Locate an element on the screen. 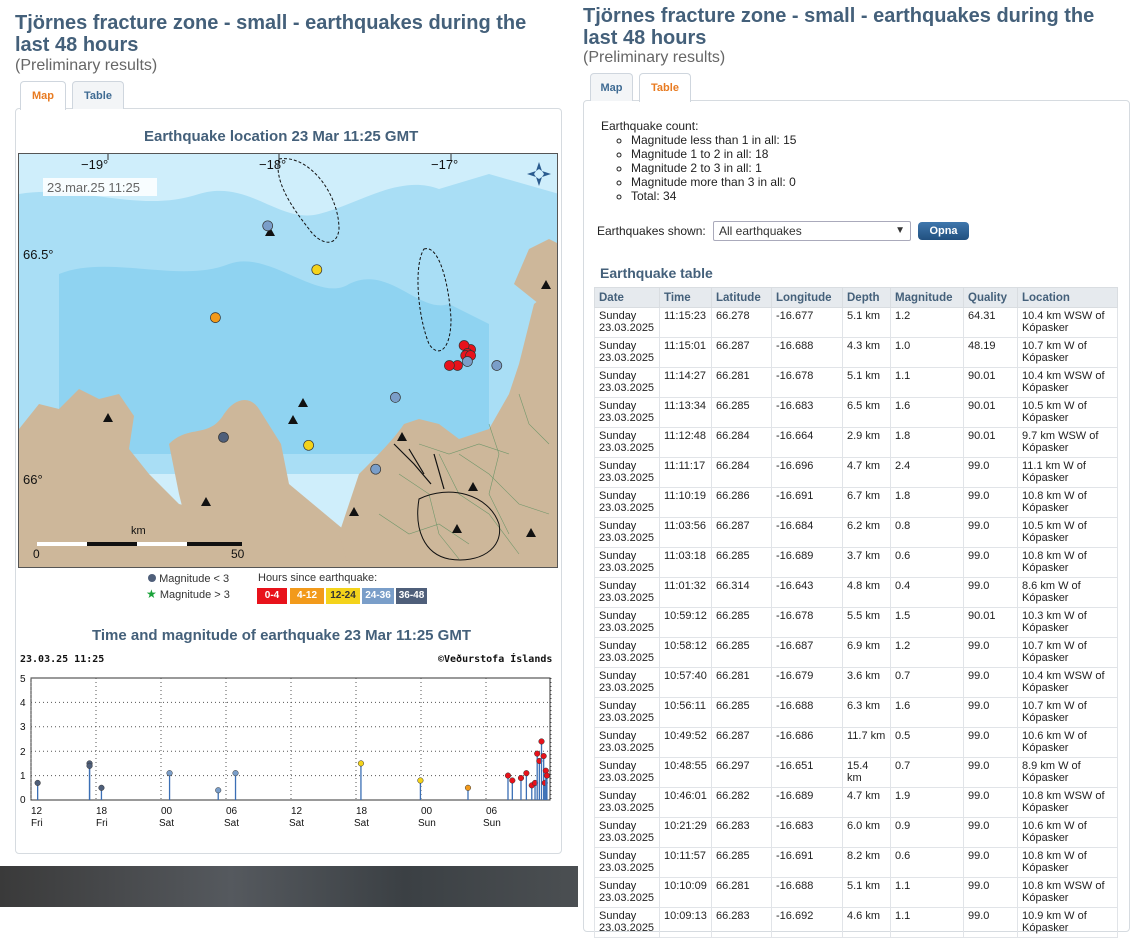  chevron-down-icon: ▼ is located at coordinates (900, 230).